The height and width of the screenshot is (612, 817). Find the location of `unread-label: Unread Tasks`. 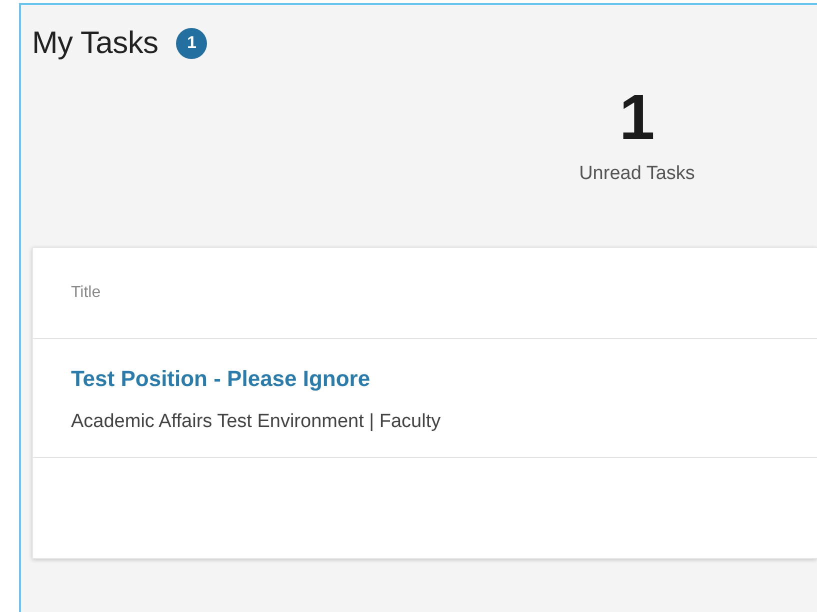

unread-label: Unread Tasks is located at coordinates (637, 174).